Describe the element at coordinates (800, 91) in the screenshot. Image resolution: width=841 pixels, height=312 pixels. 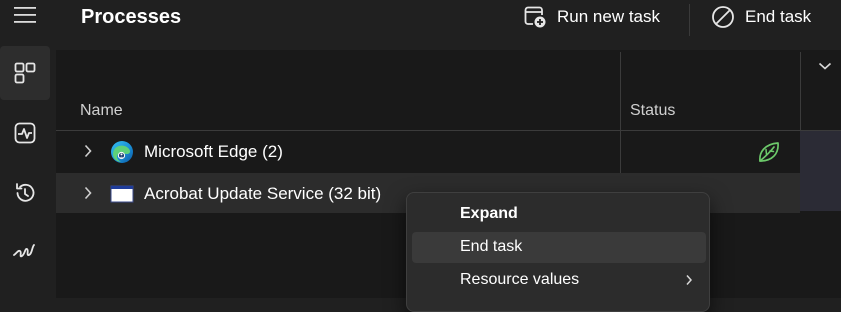
I see `column-divider` at that location.